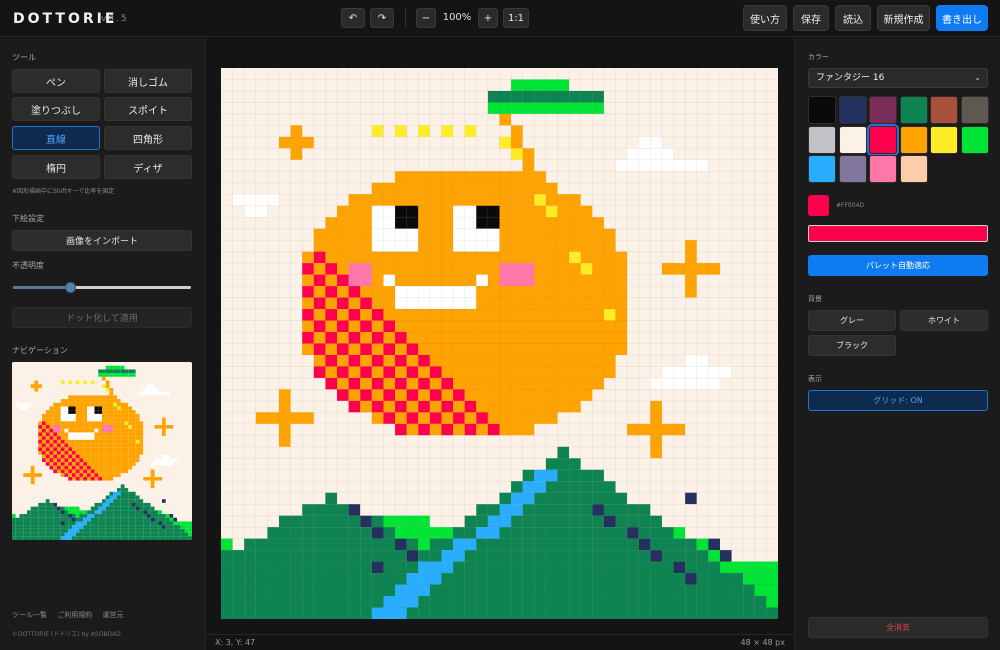 This screenshot has width=1000, height=650. What do you see at coordinates (898, 233) in the screenshot?
I see `color-picker-input` at bounding box center [898, 233].